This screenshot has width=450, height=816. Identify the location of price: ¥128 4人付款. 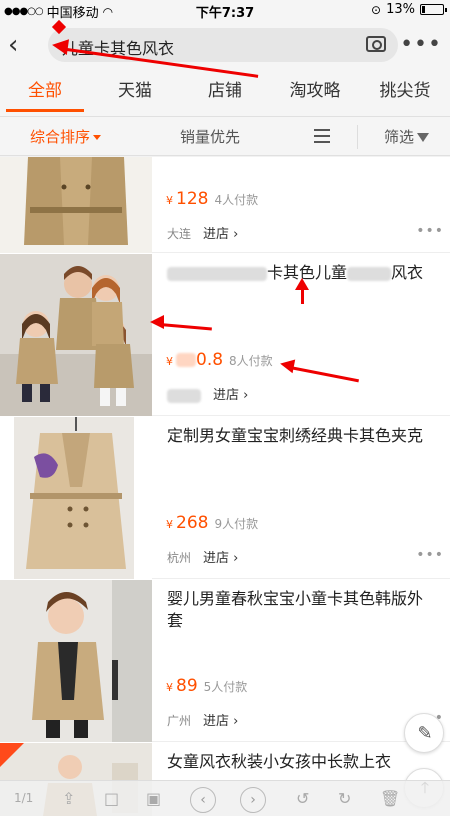
(212, 199).